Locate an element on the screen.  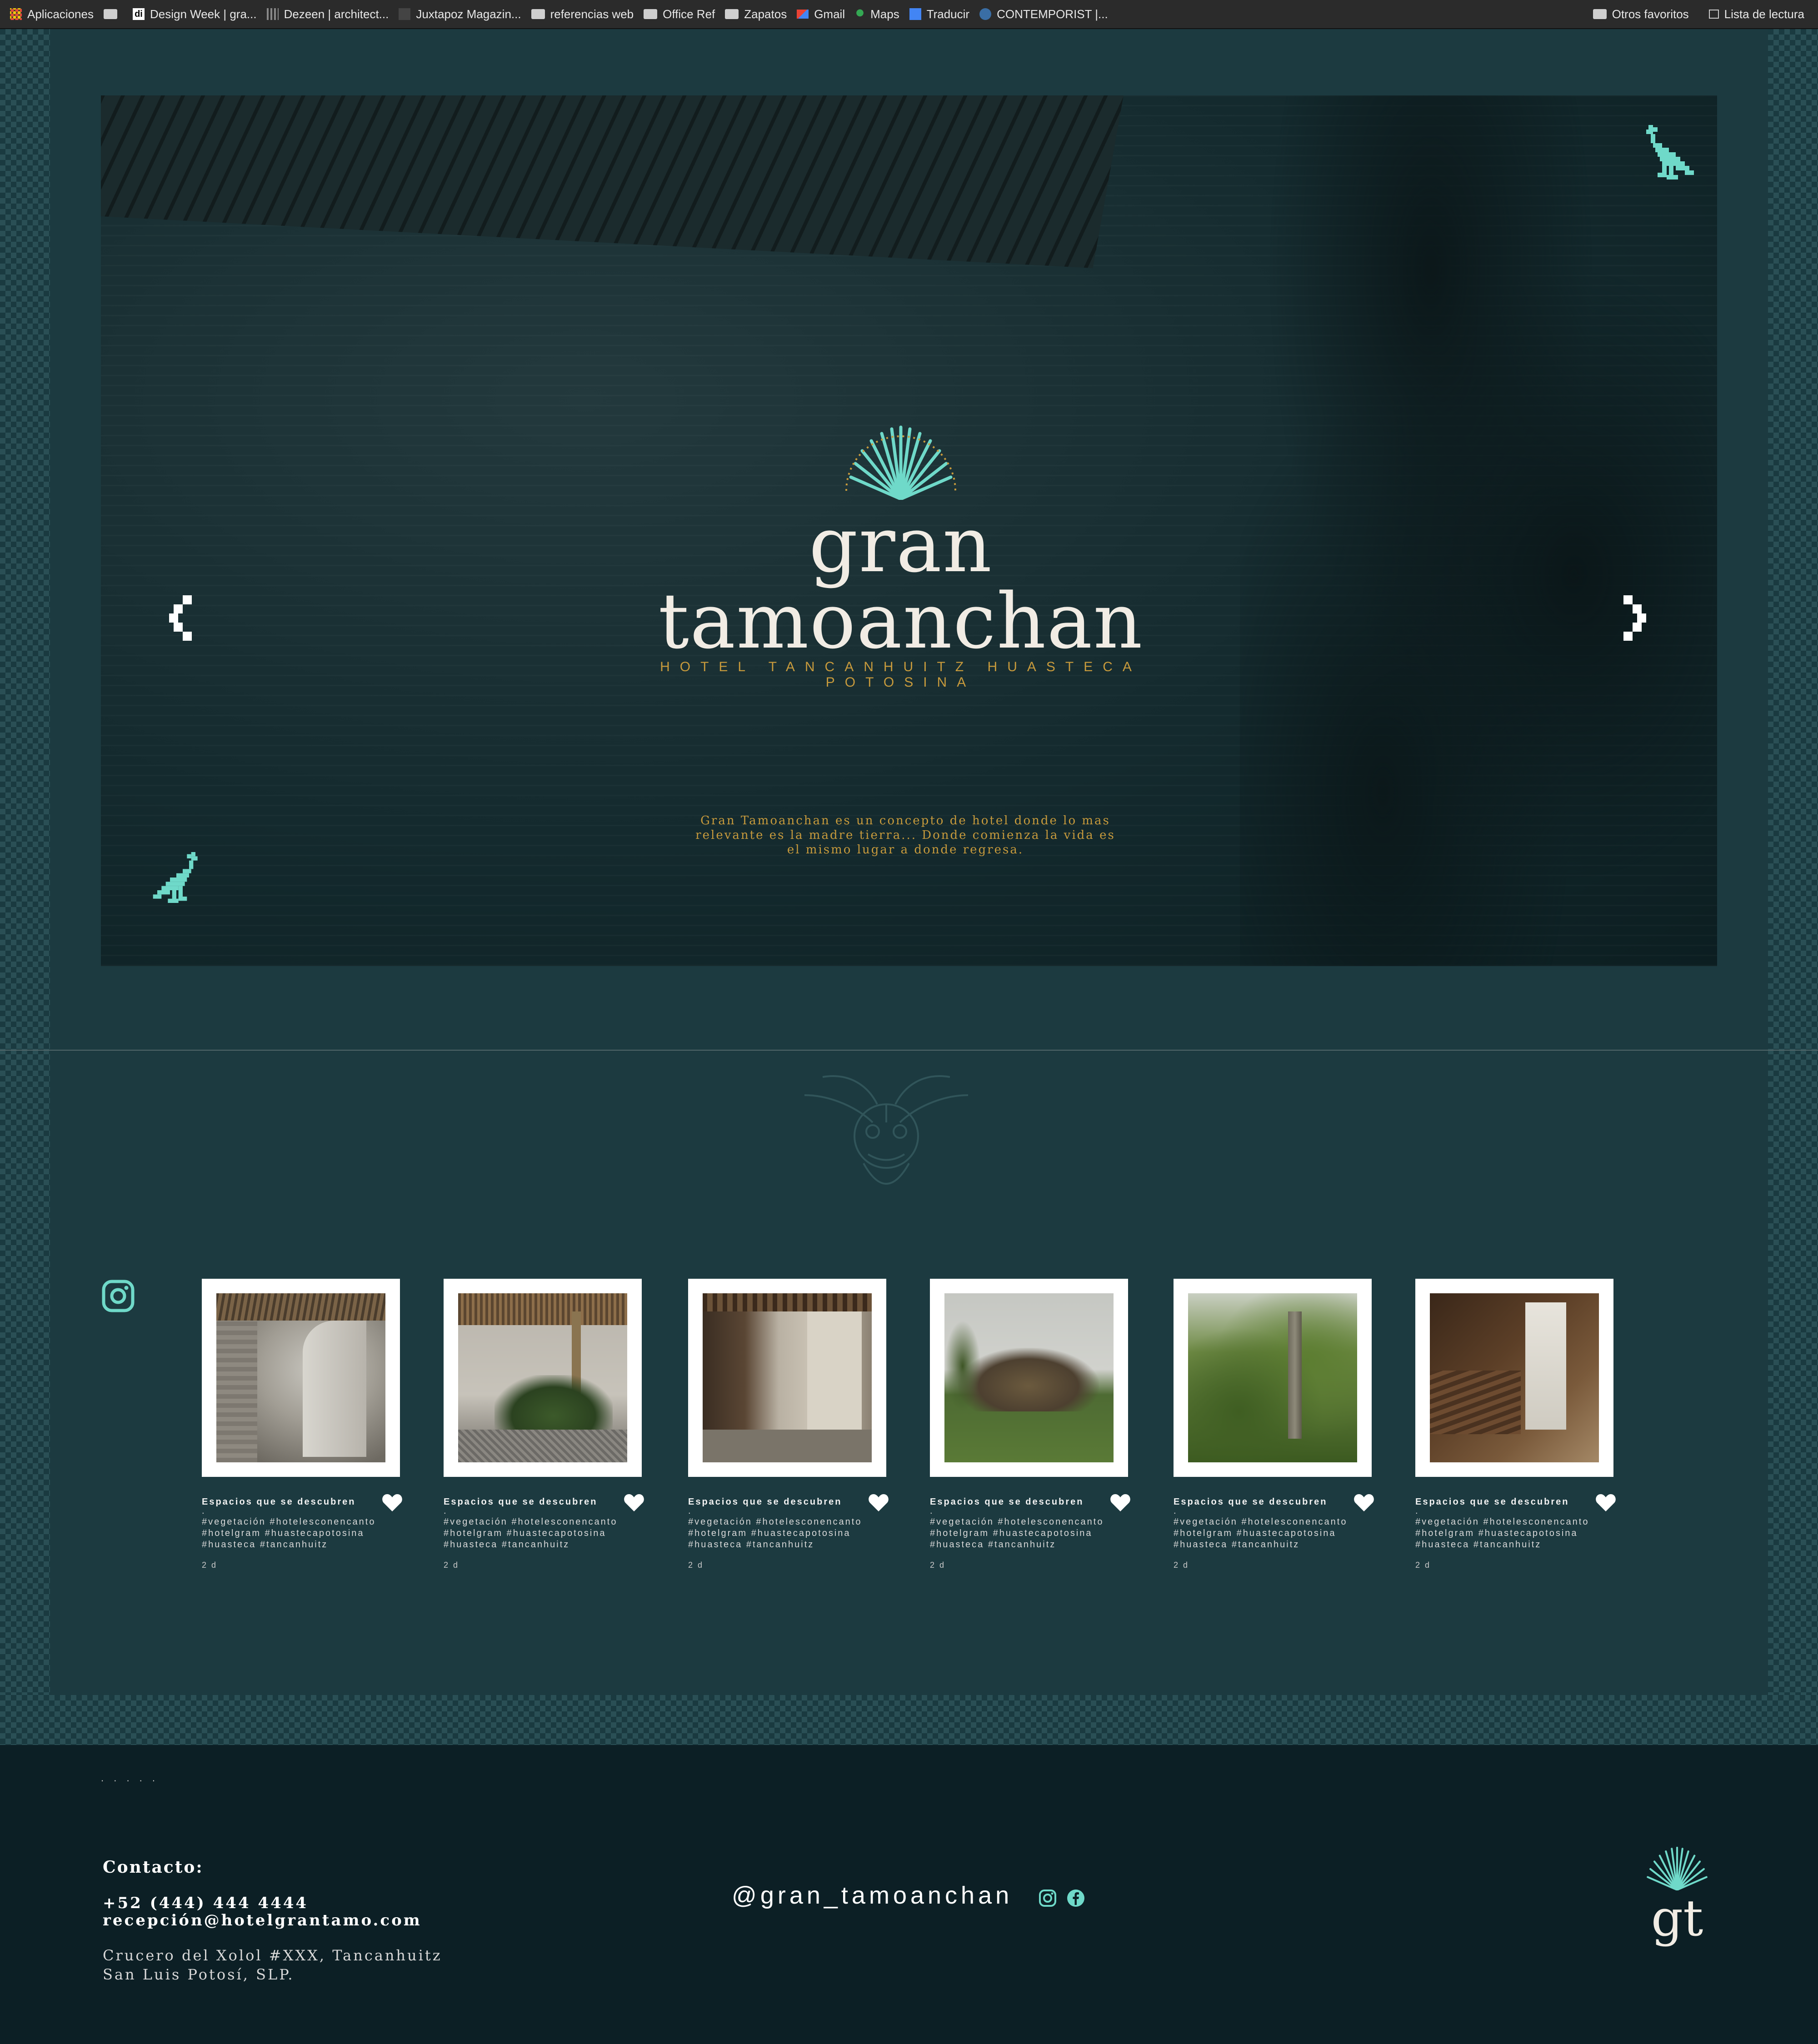
bookmark-maps: Maps is located at coordinates (877, 14).